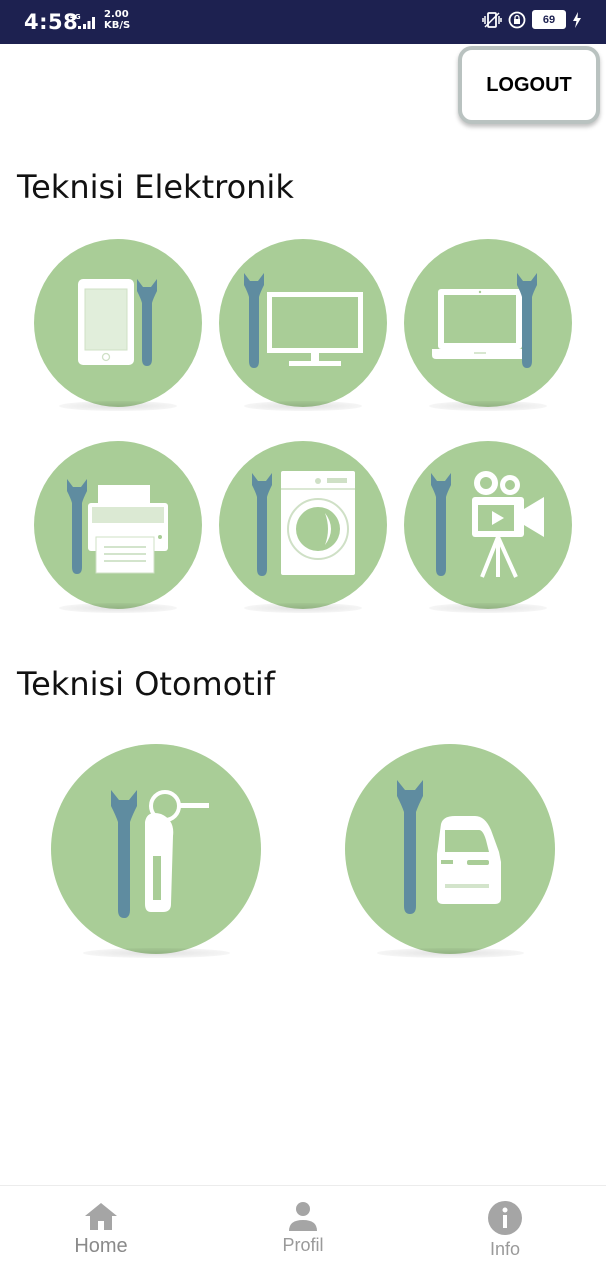 Image resolution: width=606 pixels, height=1281 pixels. I want to click on section-title-automotive: Teknisi Otomotif, so click(146, 684).